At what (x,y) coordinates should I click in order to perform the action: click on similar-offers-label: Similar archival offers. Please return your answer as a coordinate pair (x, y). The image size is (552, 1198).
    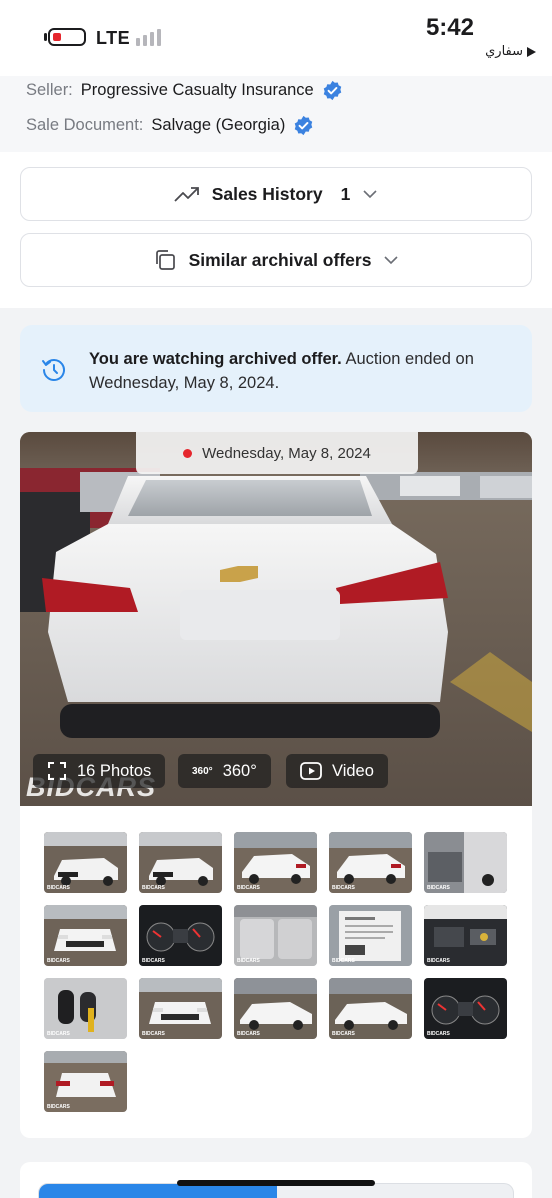
    Looking at the image, I should click on (280, 259).